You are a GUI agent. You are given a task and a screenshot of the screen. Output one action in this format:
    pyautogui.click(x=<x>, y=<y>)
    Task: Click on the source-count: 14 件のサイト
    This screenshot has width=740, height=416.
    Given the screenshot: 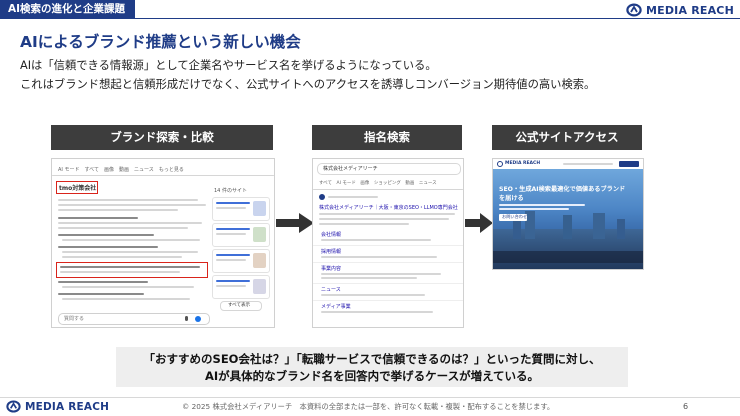 What is the action you would take?
    pyautogui.click(x=230, y=191)
    